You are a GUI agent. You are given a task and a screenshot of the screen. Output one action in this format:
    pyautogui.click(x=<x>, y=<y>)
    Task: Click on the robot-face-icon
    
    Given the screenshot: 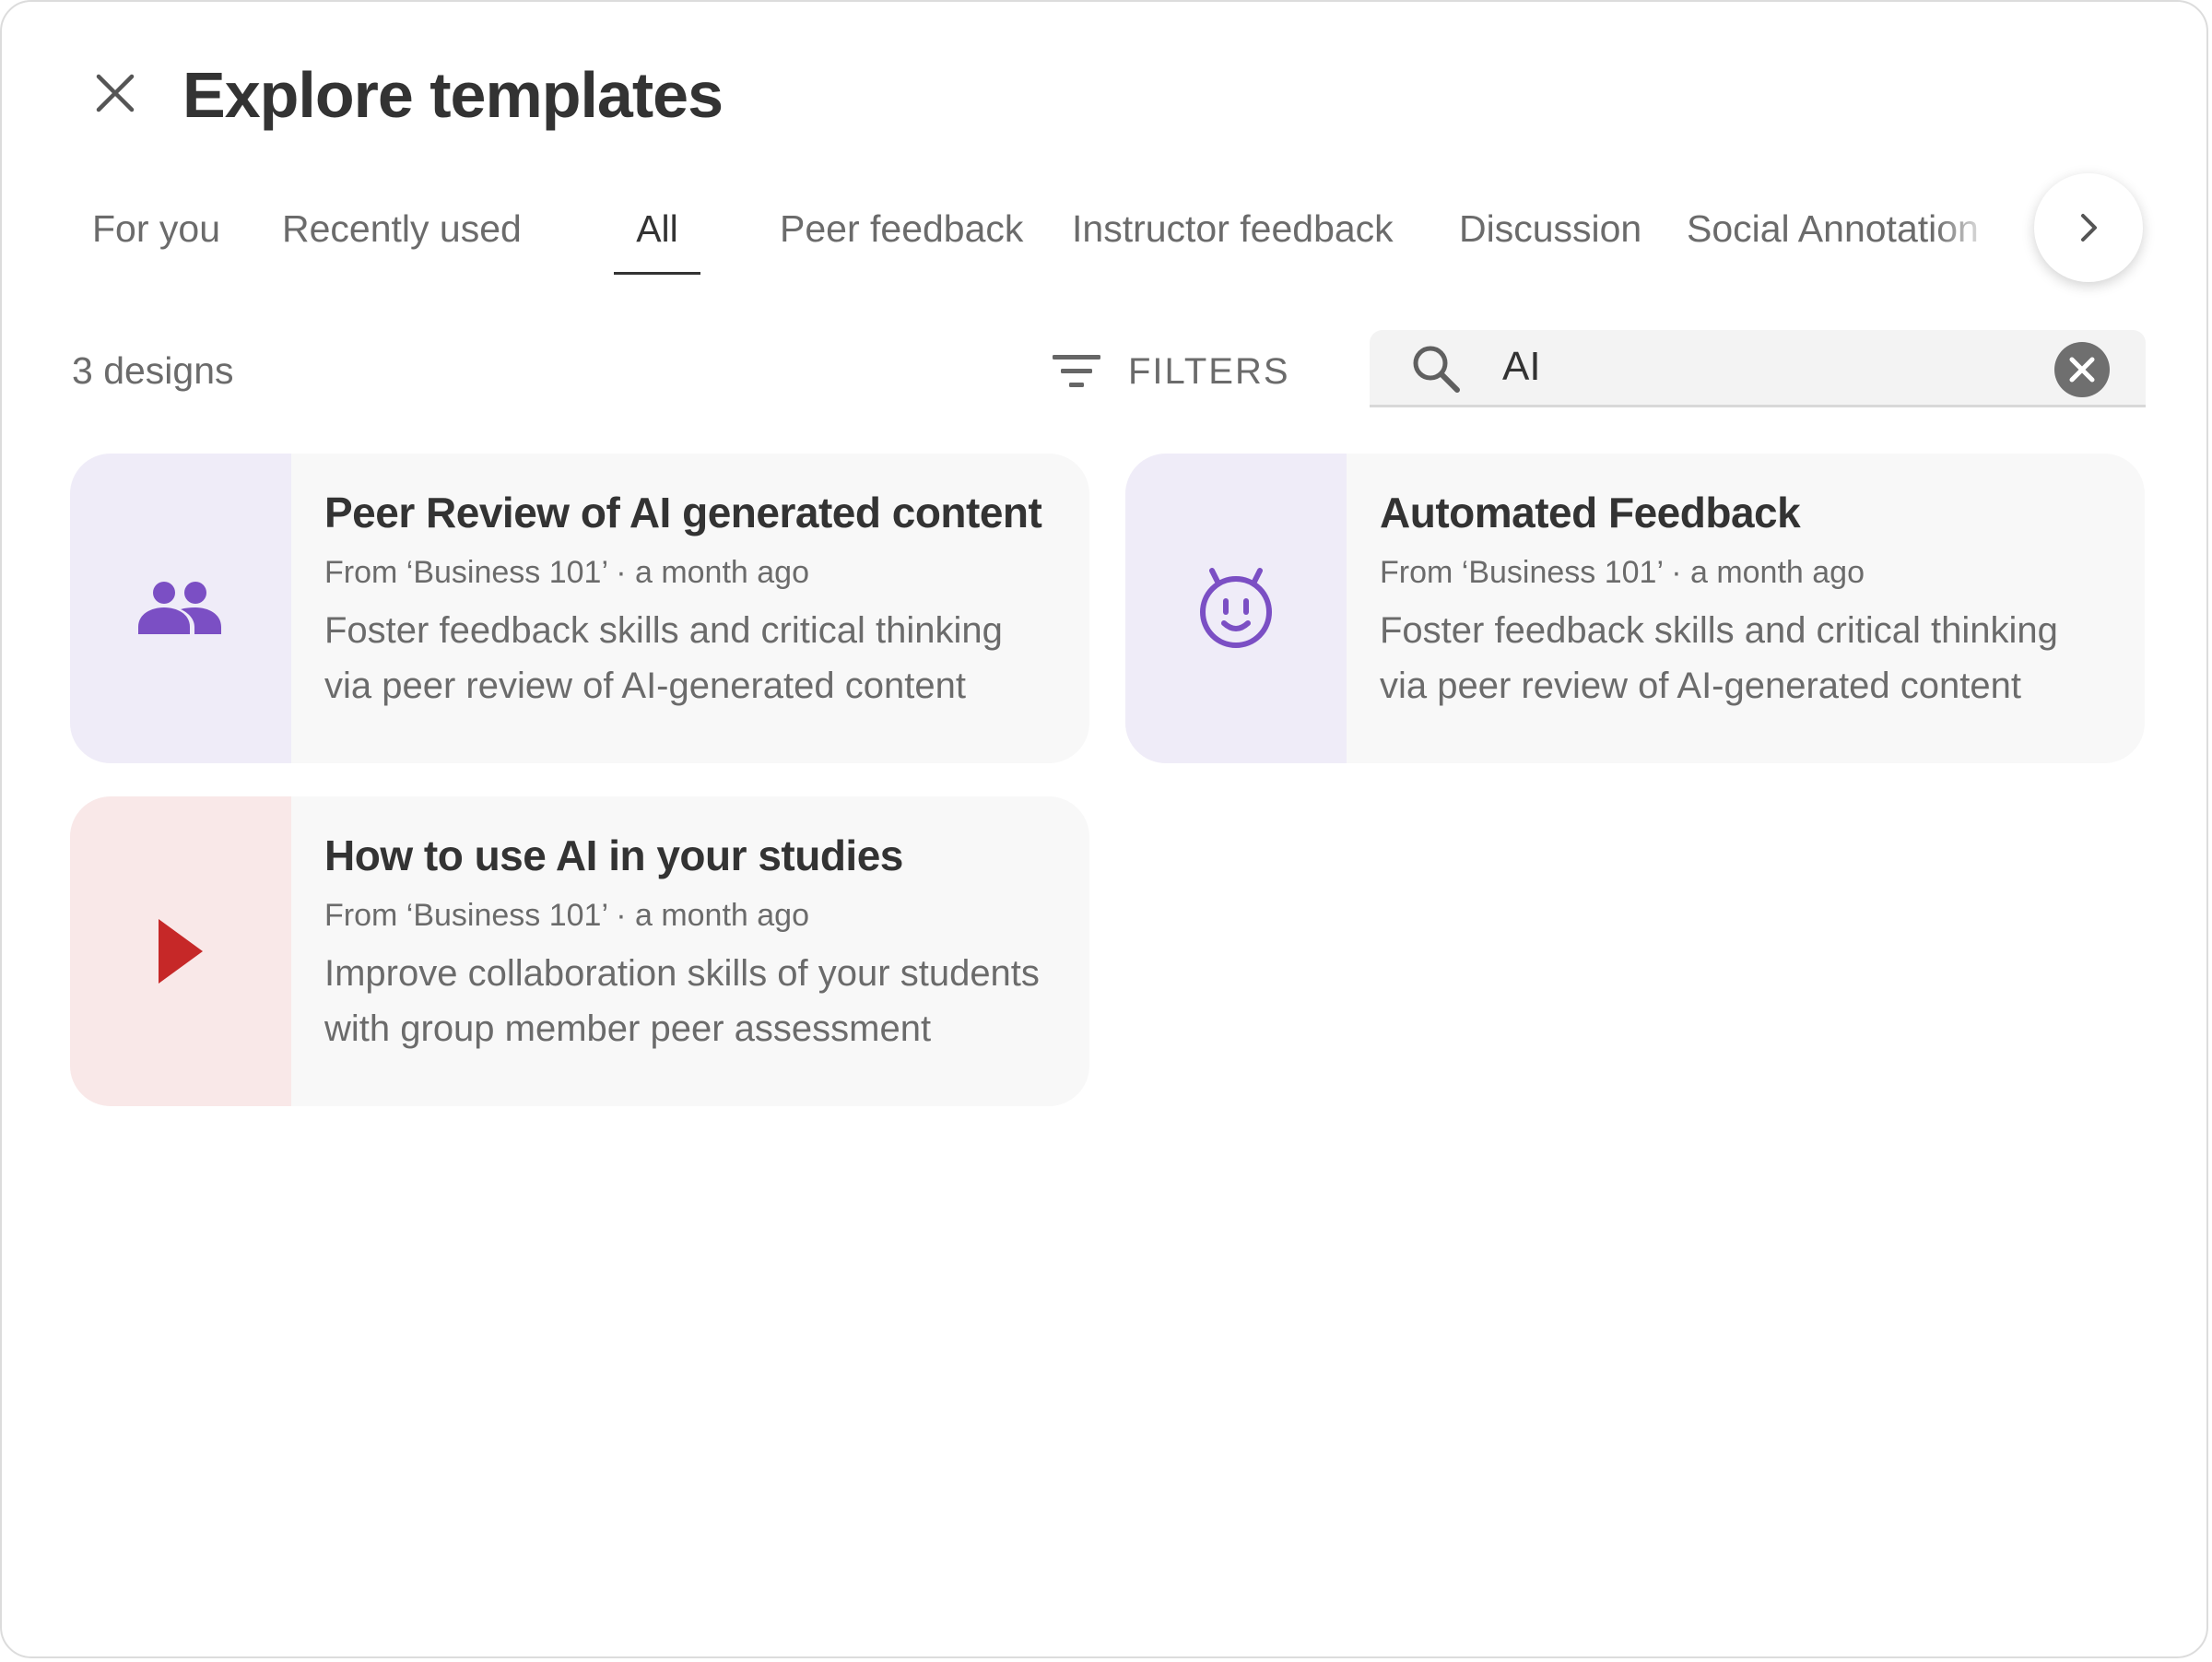 What is the action you would take?
    pyautogui.click(x=1236, y=608)
    